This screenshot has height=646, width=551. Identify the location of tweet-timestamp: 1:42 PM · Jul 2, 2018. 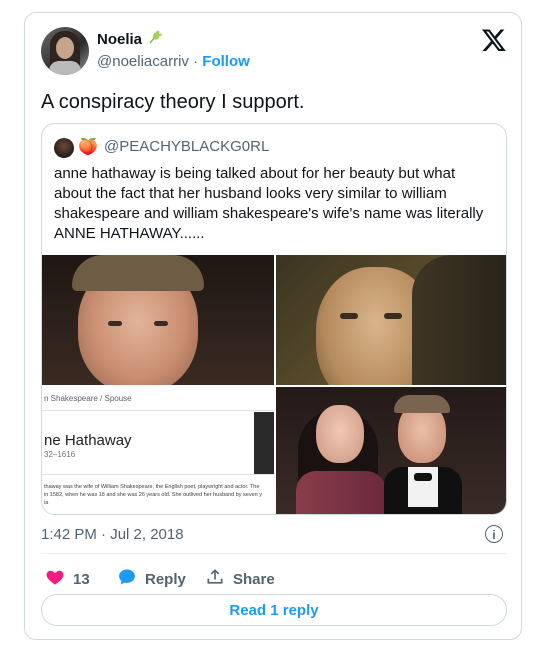
(112, 534).